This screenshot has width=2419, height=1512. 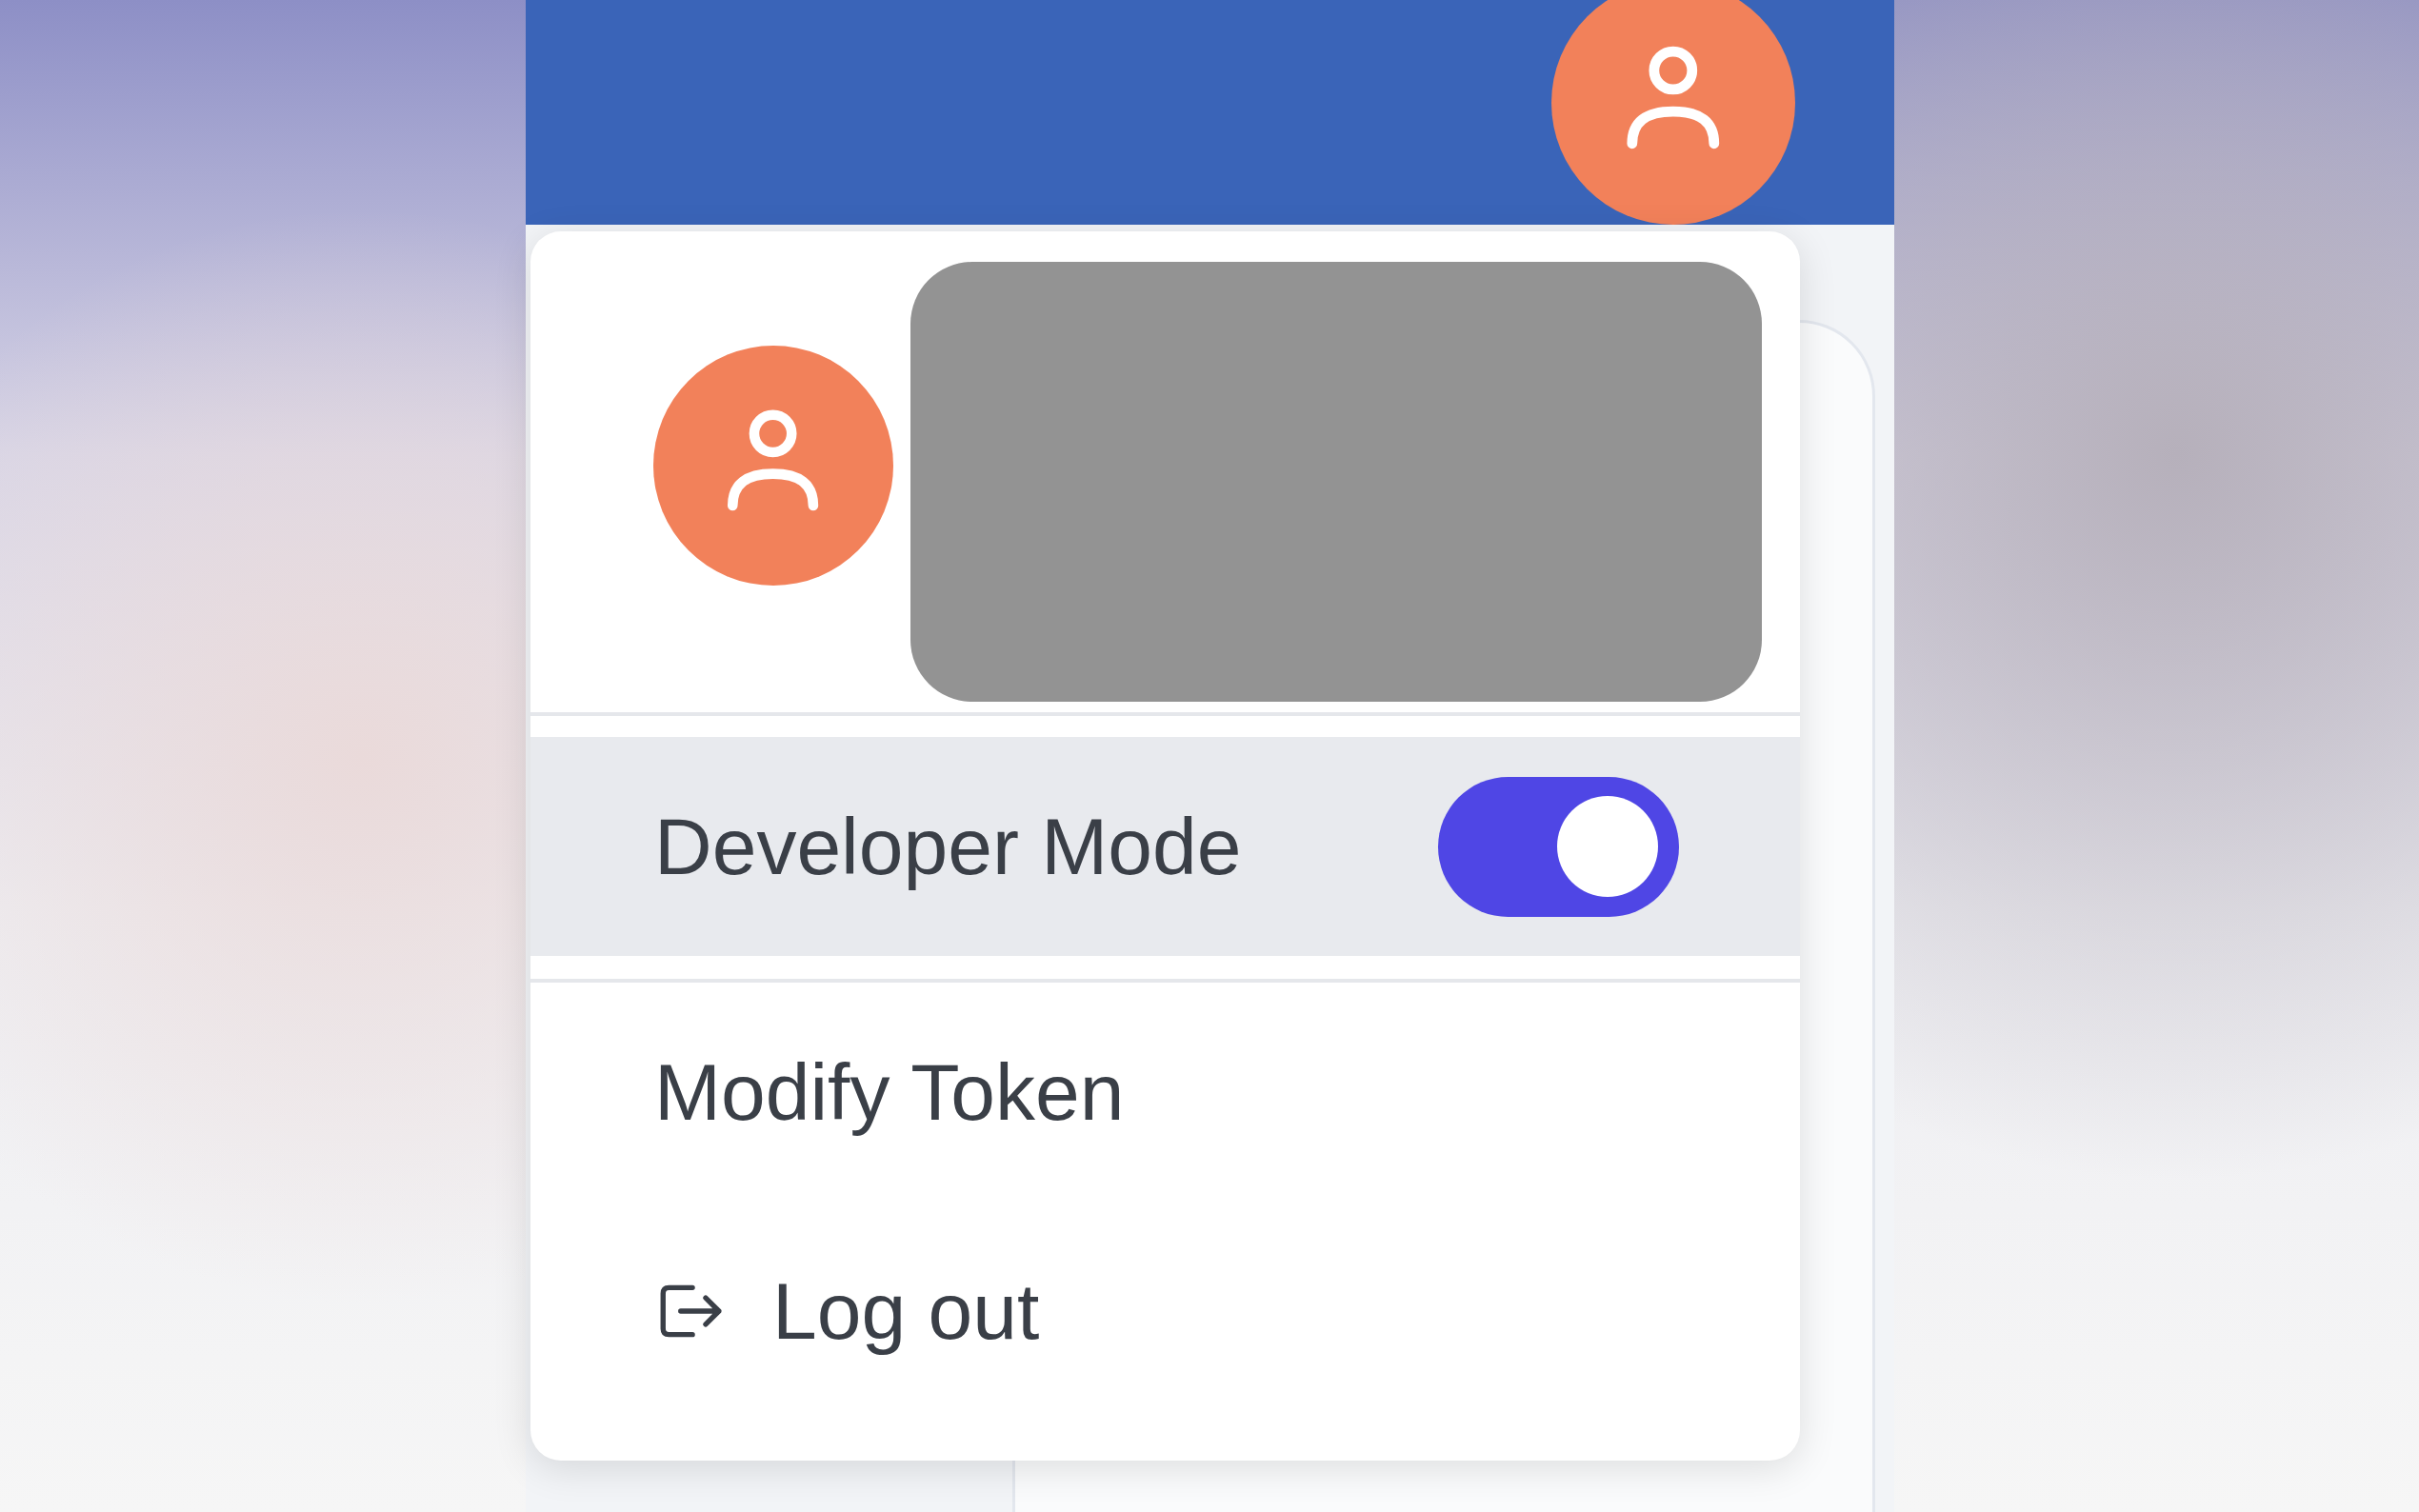 I want to click on menu-item: Developer Mode, so click(x=1165, y=846).